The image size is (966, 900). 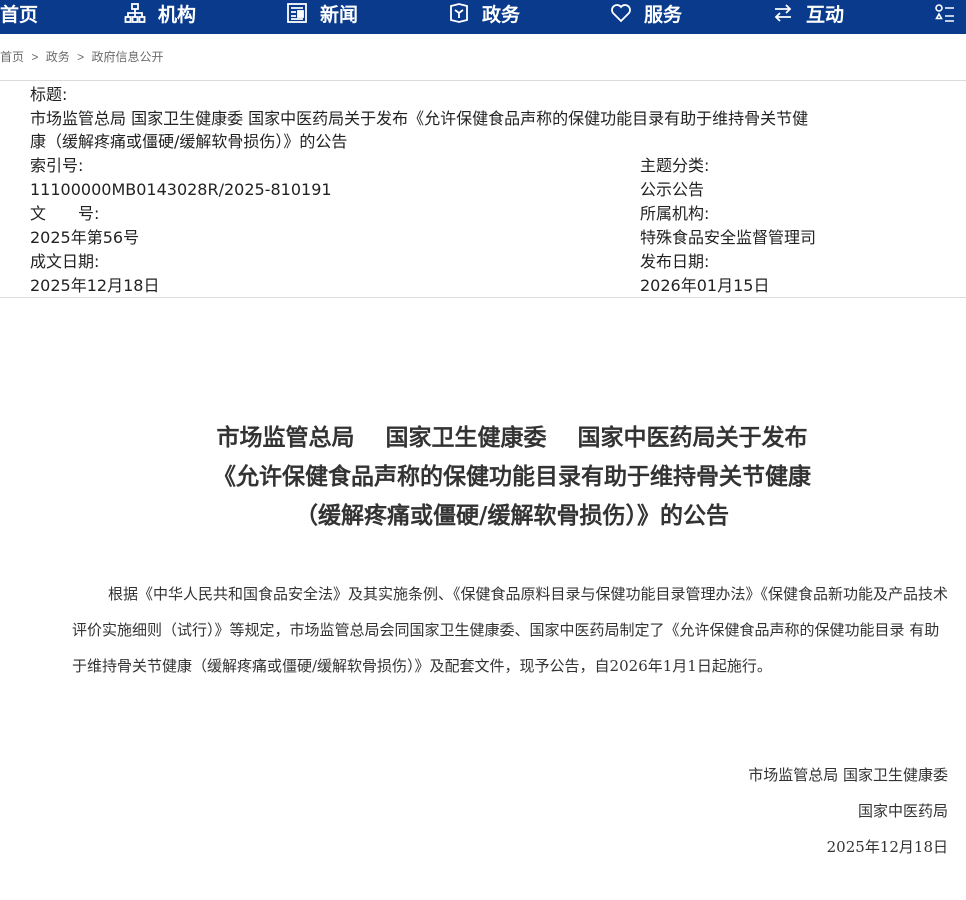 What do you see at coordinates (902, 811) in the screenshot?
I see `signature-issuer-2: 国家中医药局` at bounding box center [902, 811].